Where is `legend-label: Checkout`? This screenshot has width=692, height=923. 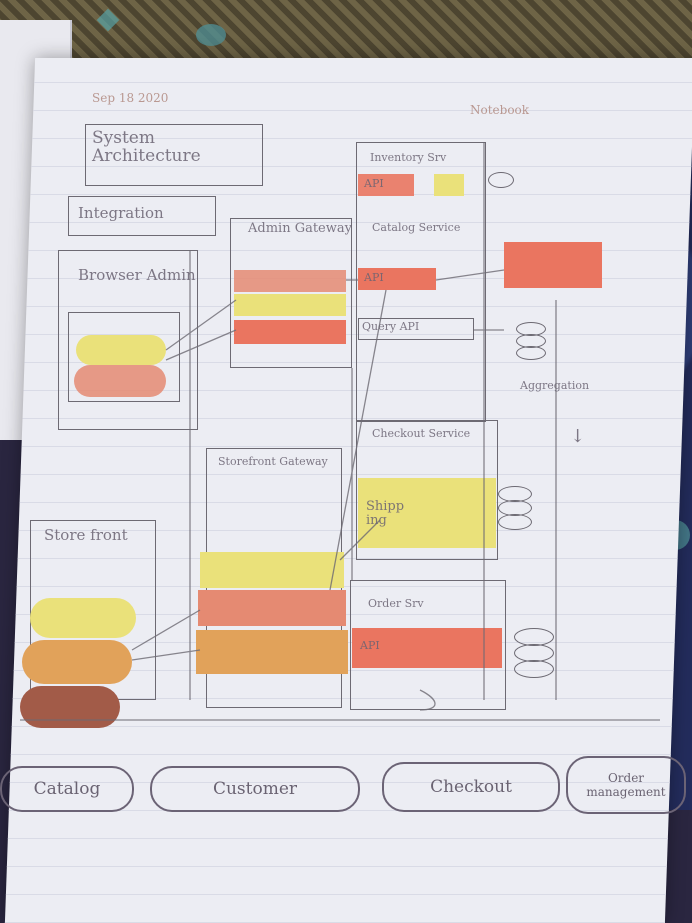
legend-label: Checkout is located at coordinates (471, 787).